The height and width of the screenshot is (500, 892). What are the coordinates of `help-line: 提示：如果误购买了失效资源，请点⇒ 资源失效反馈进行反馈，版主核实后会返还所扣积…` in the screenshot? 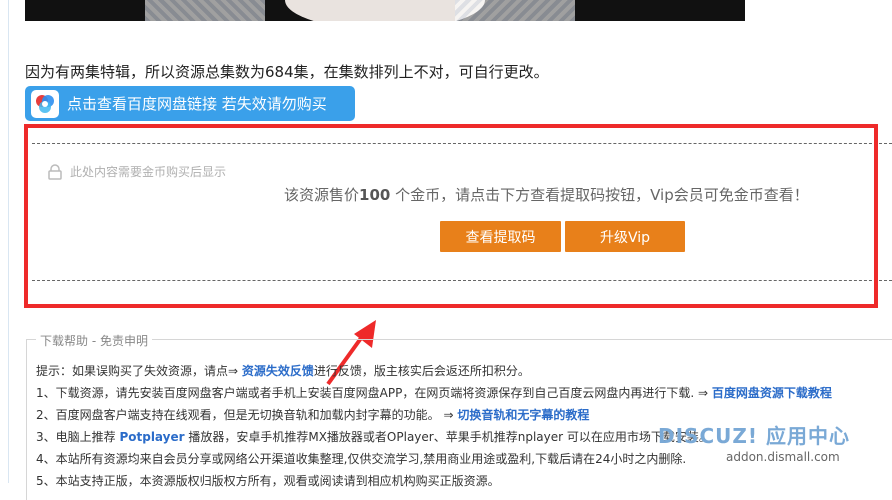 It's located at (464, 371).